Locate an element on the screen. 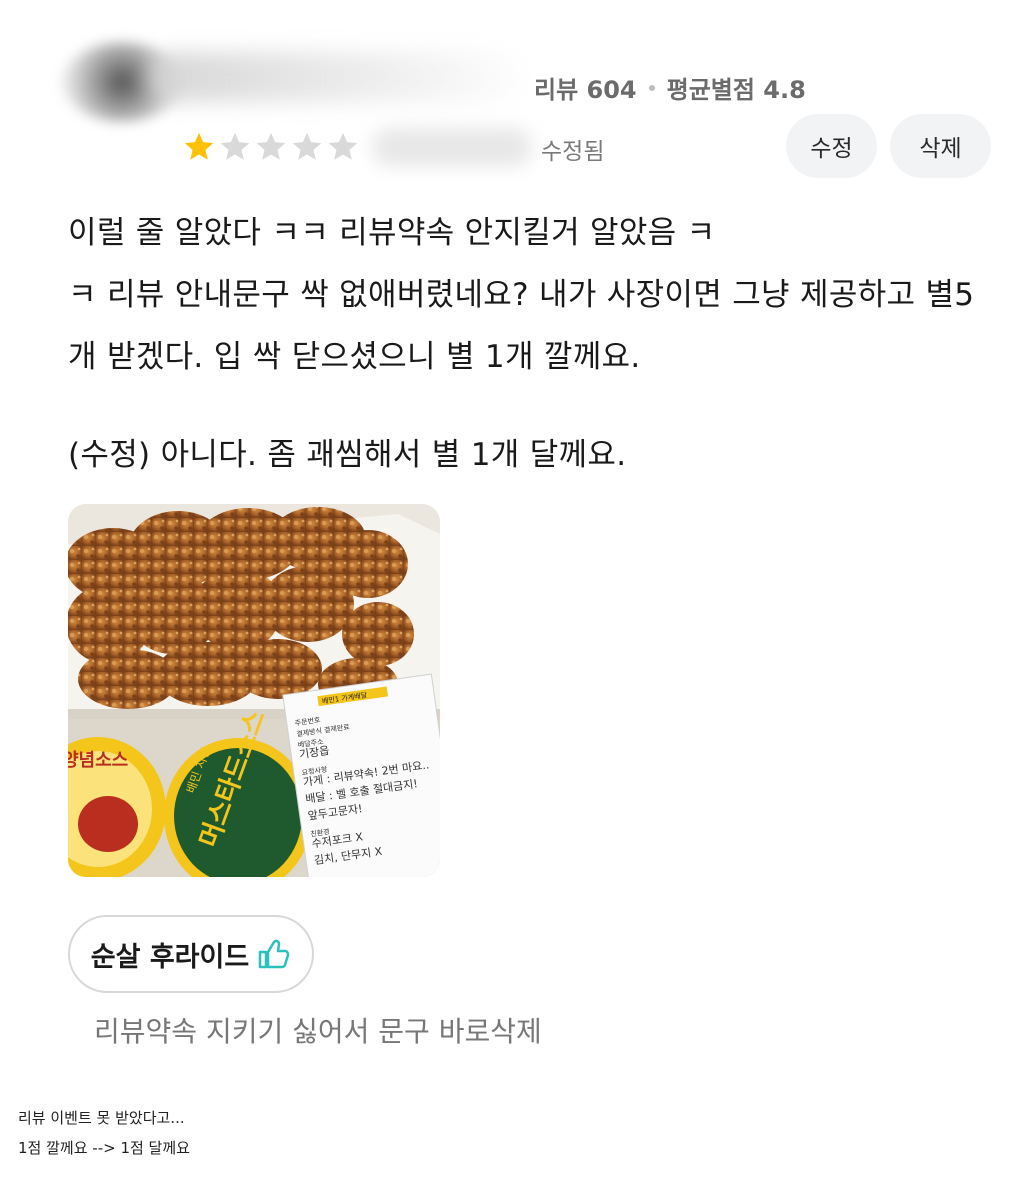 The width and height of the screenshot is (1034, 1187). review-count: 리뷰 604 is located at coordinates (585, 90).